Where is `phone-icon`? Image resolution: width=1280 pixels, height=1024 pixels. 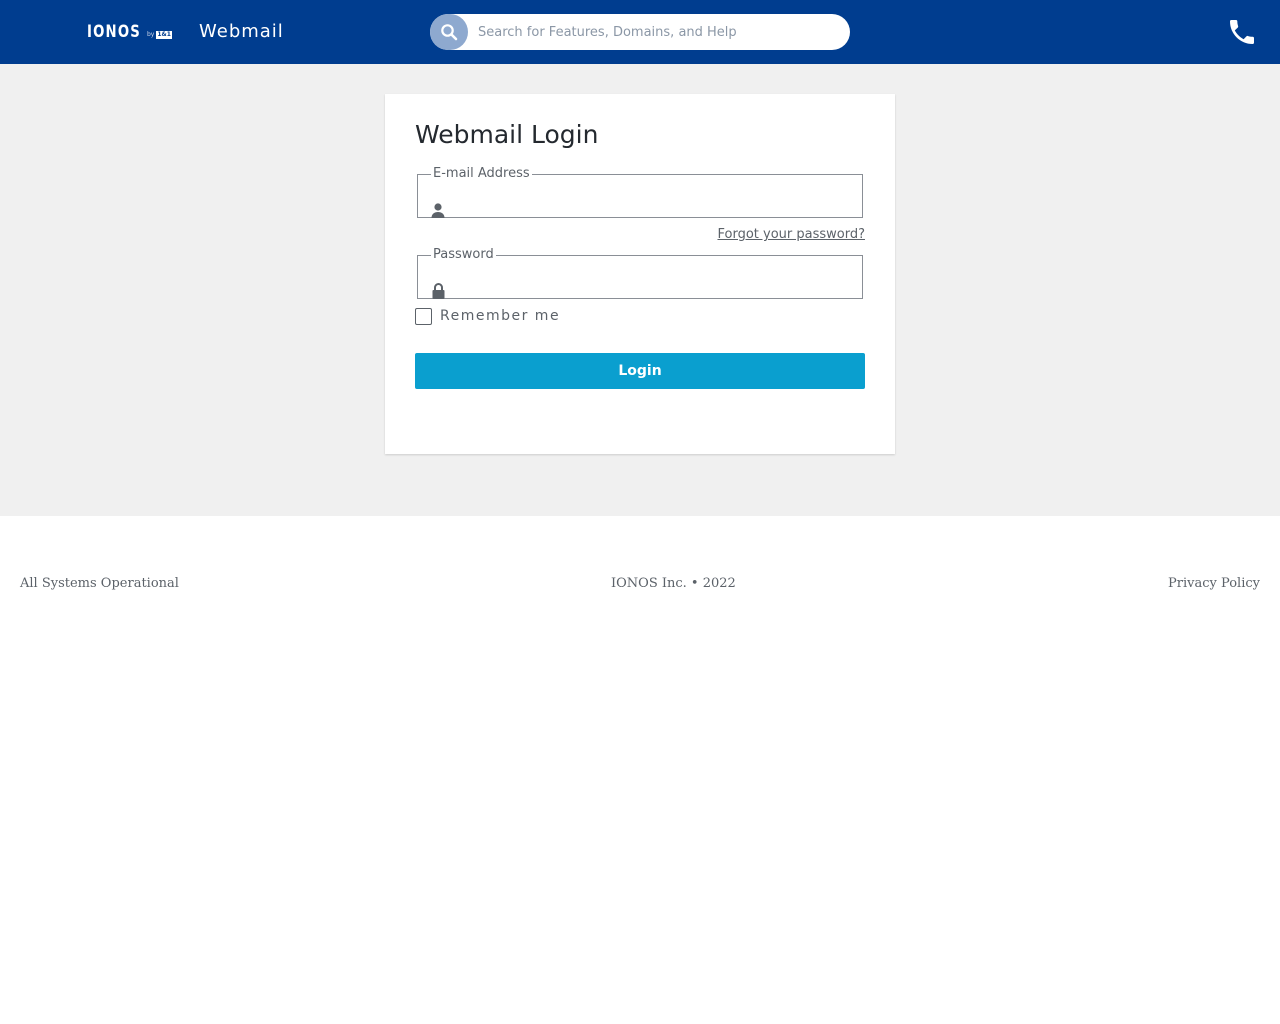
phone-icon is located at coordinates (1242, 32).